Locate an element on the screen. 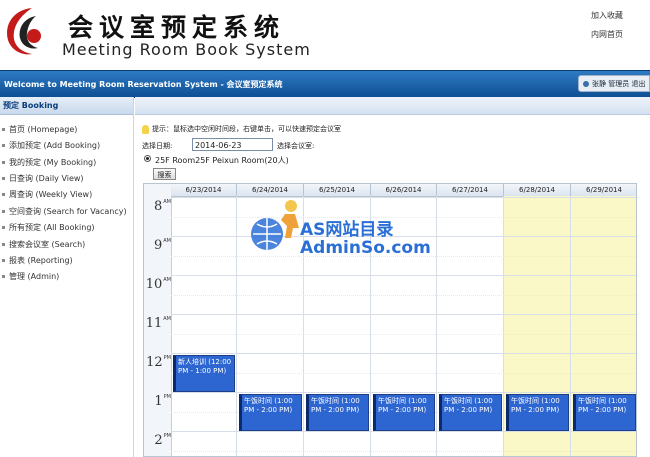  sidebar-item-label: 所有预定 (All Booking) is located at coordinates (52, 227).